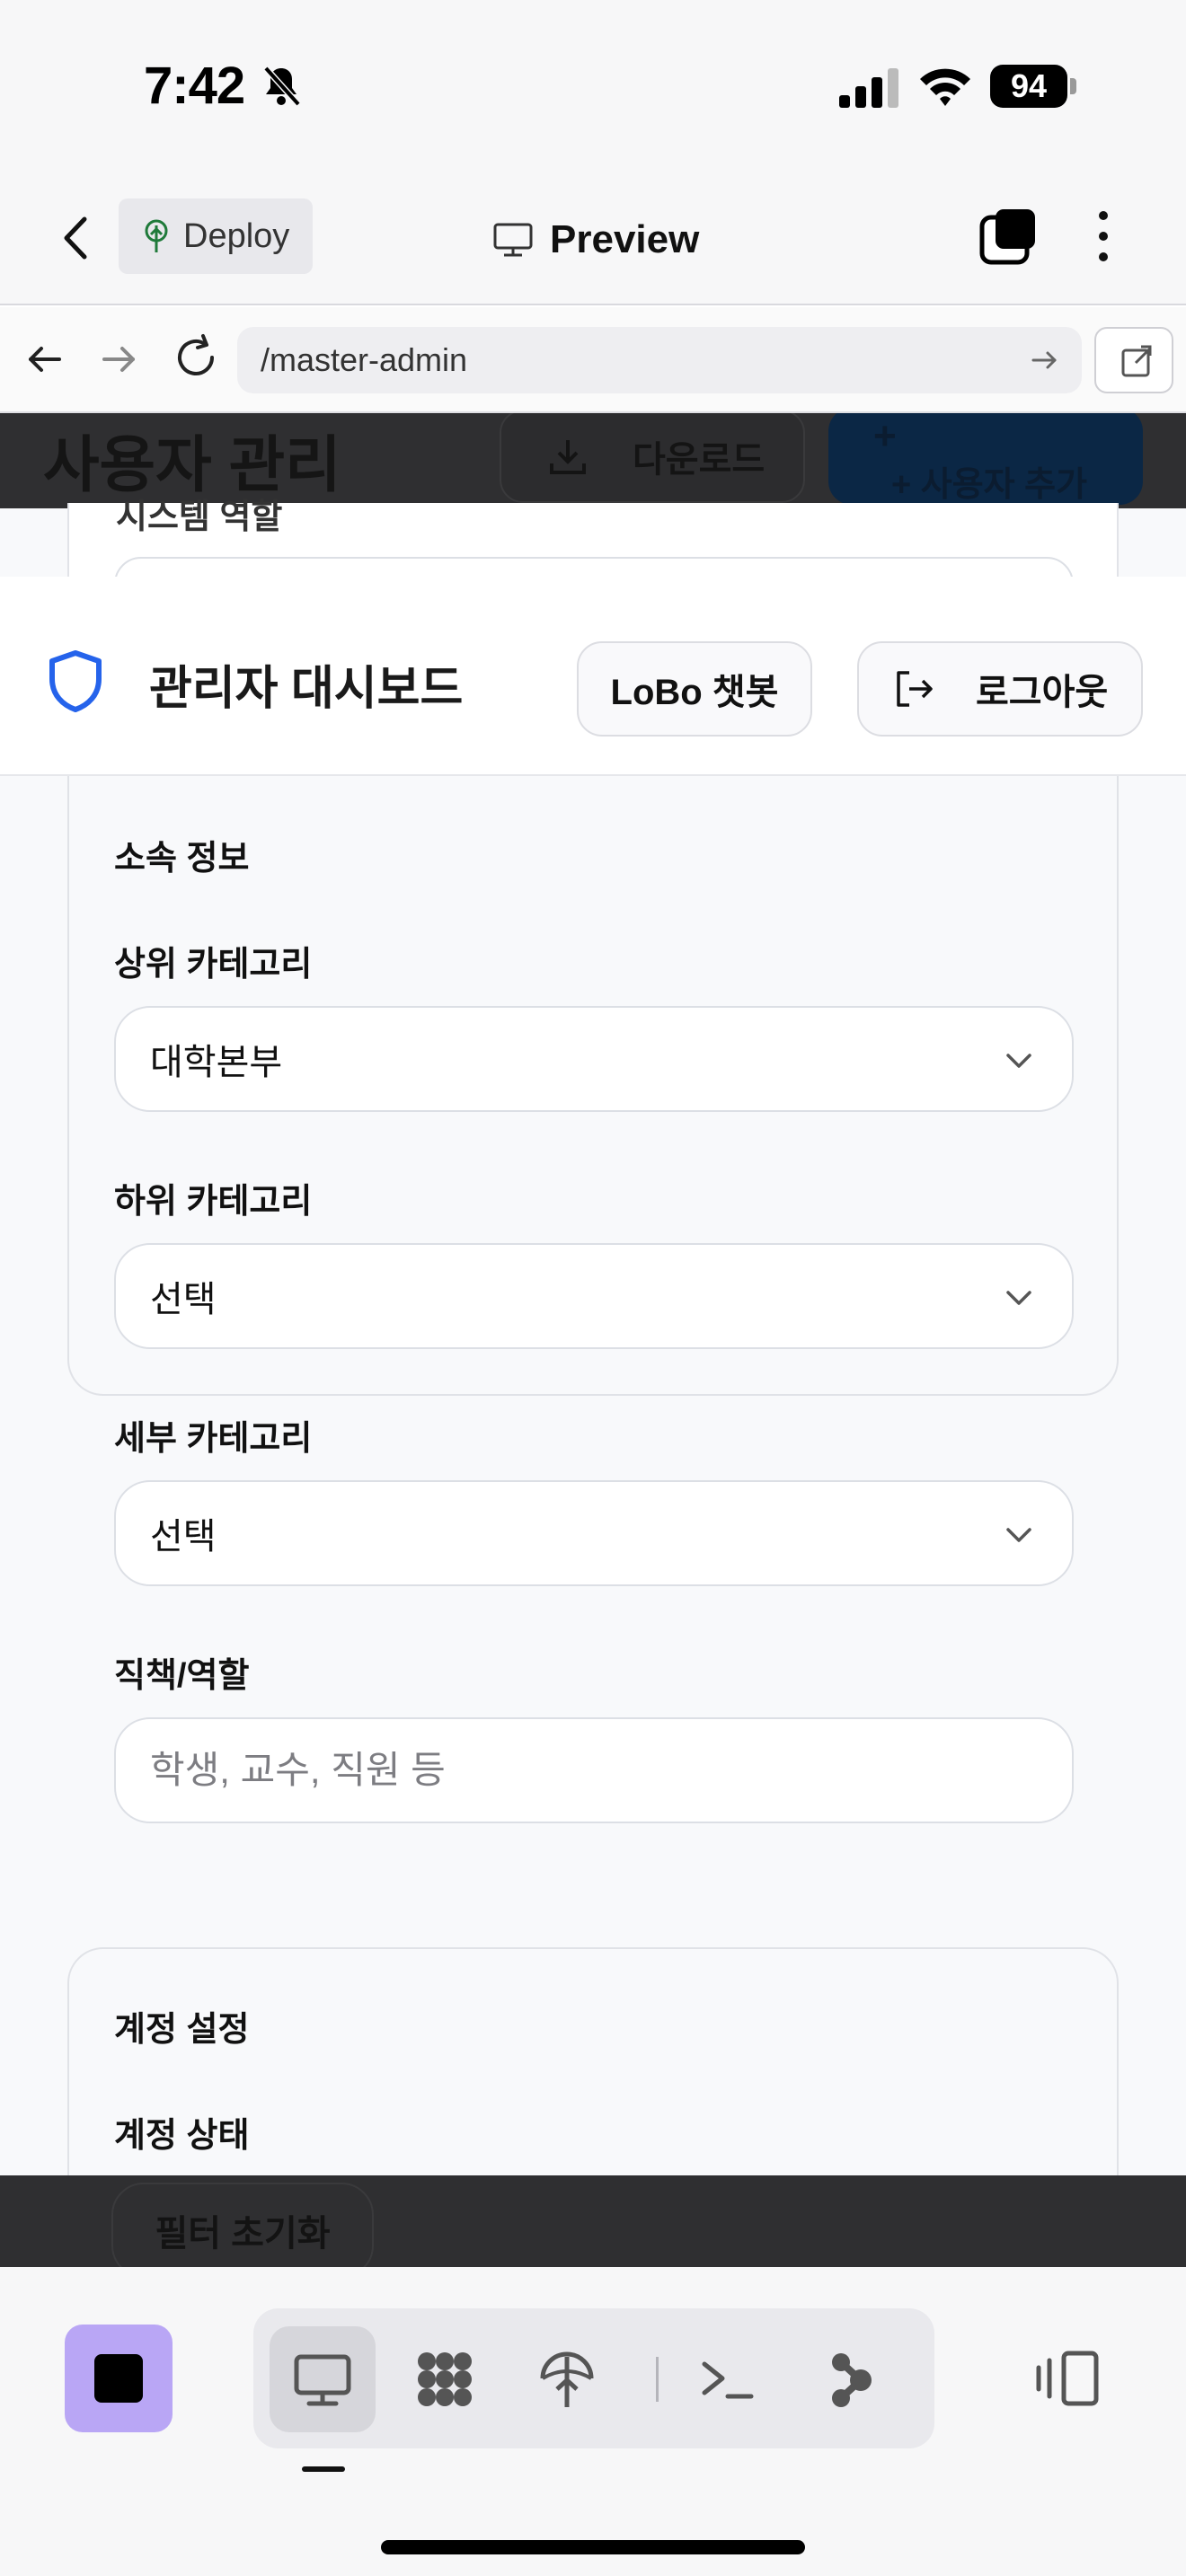  What do you see at coordinates (594, 1296) in the screenshot?
I see `sub-category-select: 선택` at bounding box center [594, 1296].